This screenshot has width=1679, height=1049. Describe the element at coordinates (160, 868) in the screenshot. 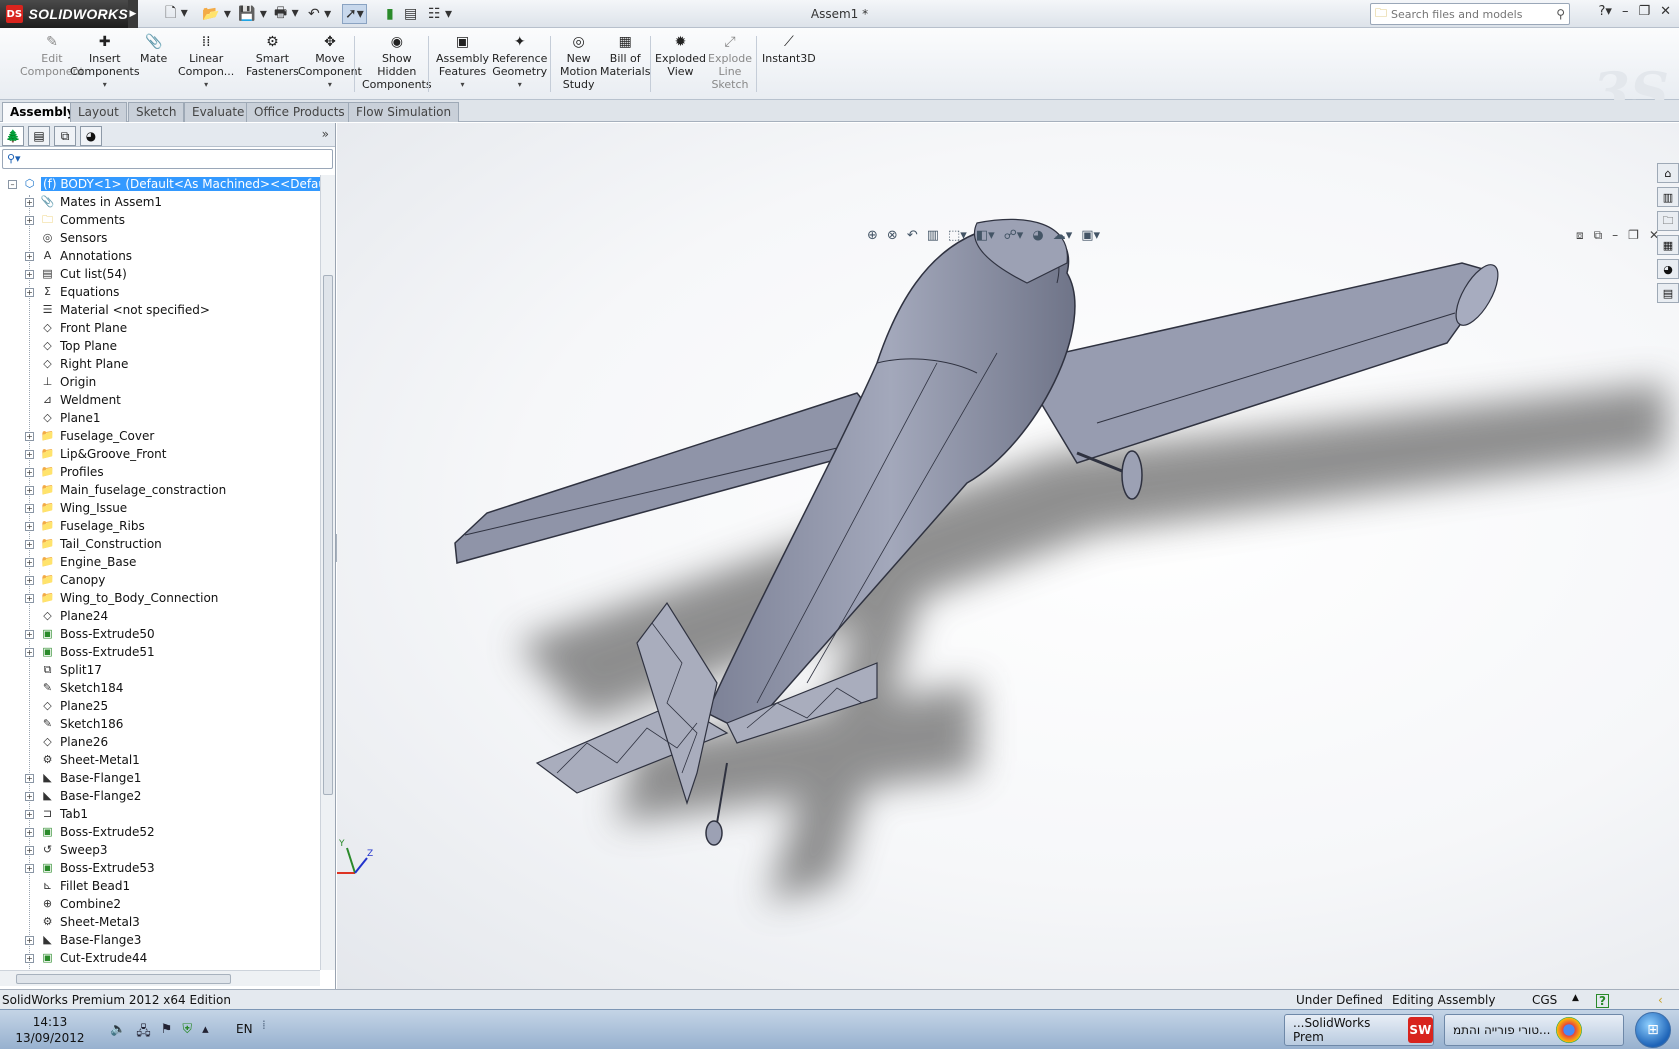

I see `tree-item: + ▣ Boss-Extrude53` at that location.